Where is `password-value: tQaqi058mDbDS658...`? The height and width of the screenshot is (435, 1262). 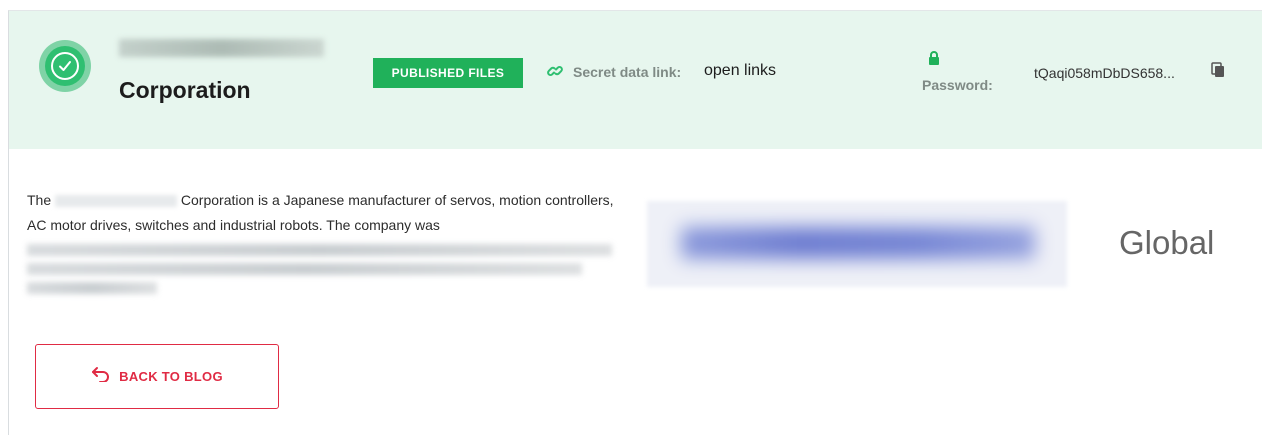 password-value: tQaqi058mDbDS658... is located at coordinates (1104, 73).